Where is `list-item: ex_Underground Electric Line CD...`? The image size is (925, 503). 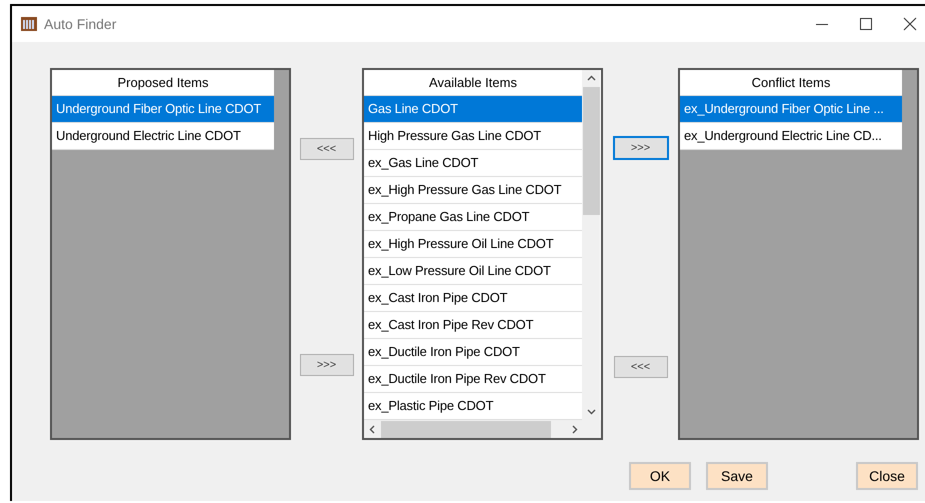 list-item: ex_Underground Electric Line CD... is located at coordinates (791, 136).